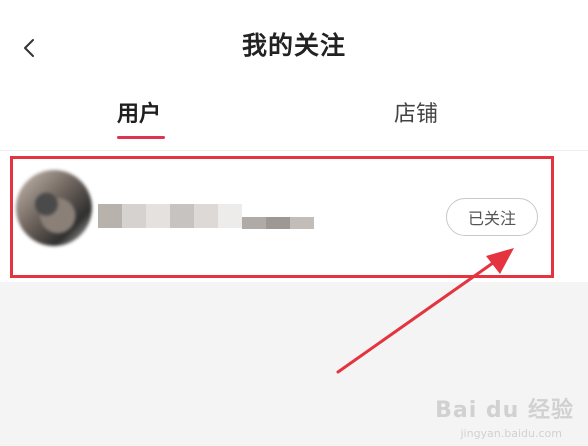  I want to click on avatar, so click(54, 208).